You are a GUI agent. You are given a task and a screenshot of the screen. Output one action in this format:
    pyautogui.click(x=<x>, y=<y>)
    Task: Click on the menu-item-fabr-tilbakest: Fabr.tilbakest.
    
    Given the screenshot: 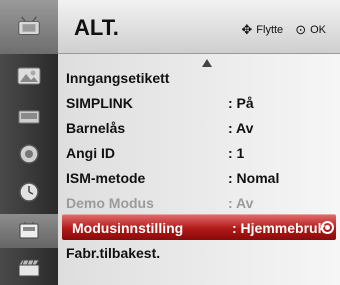 What is the action you would take?
    pyautogui.click(x=199, y=253)
    